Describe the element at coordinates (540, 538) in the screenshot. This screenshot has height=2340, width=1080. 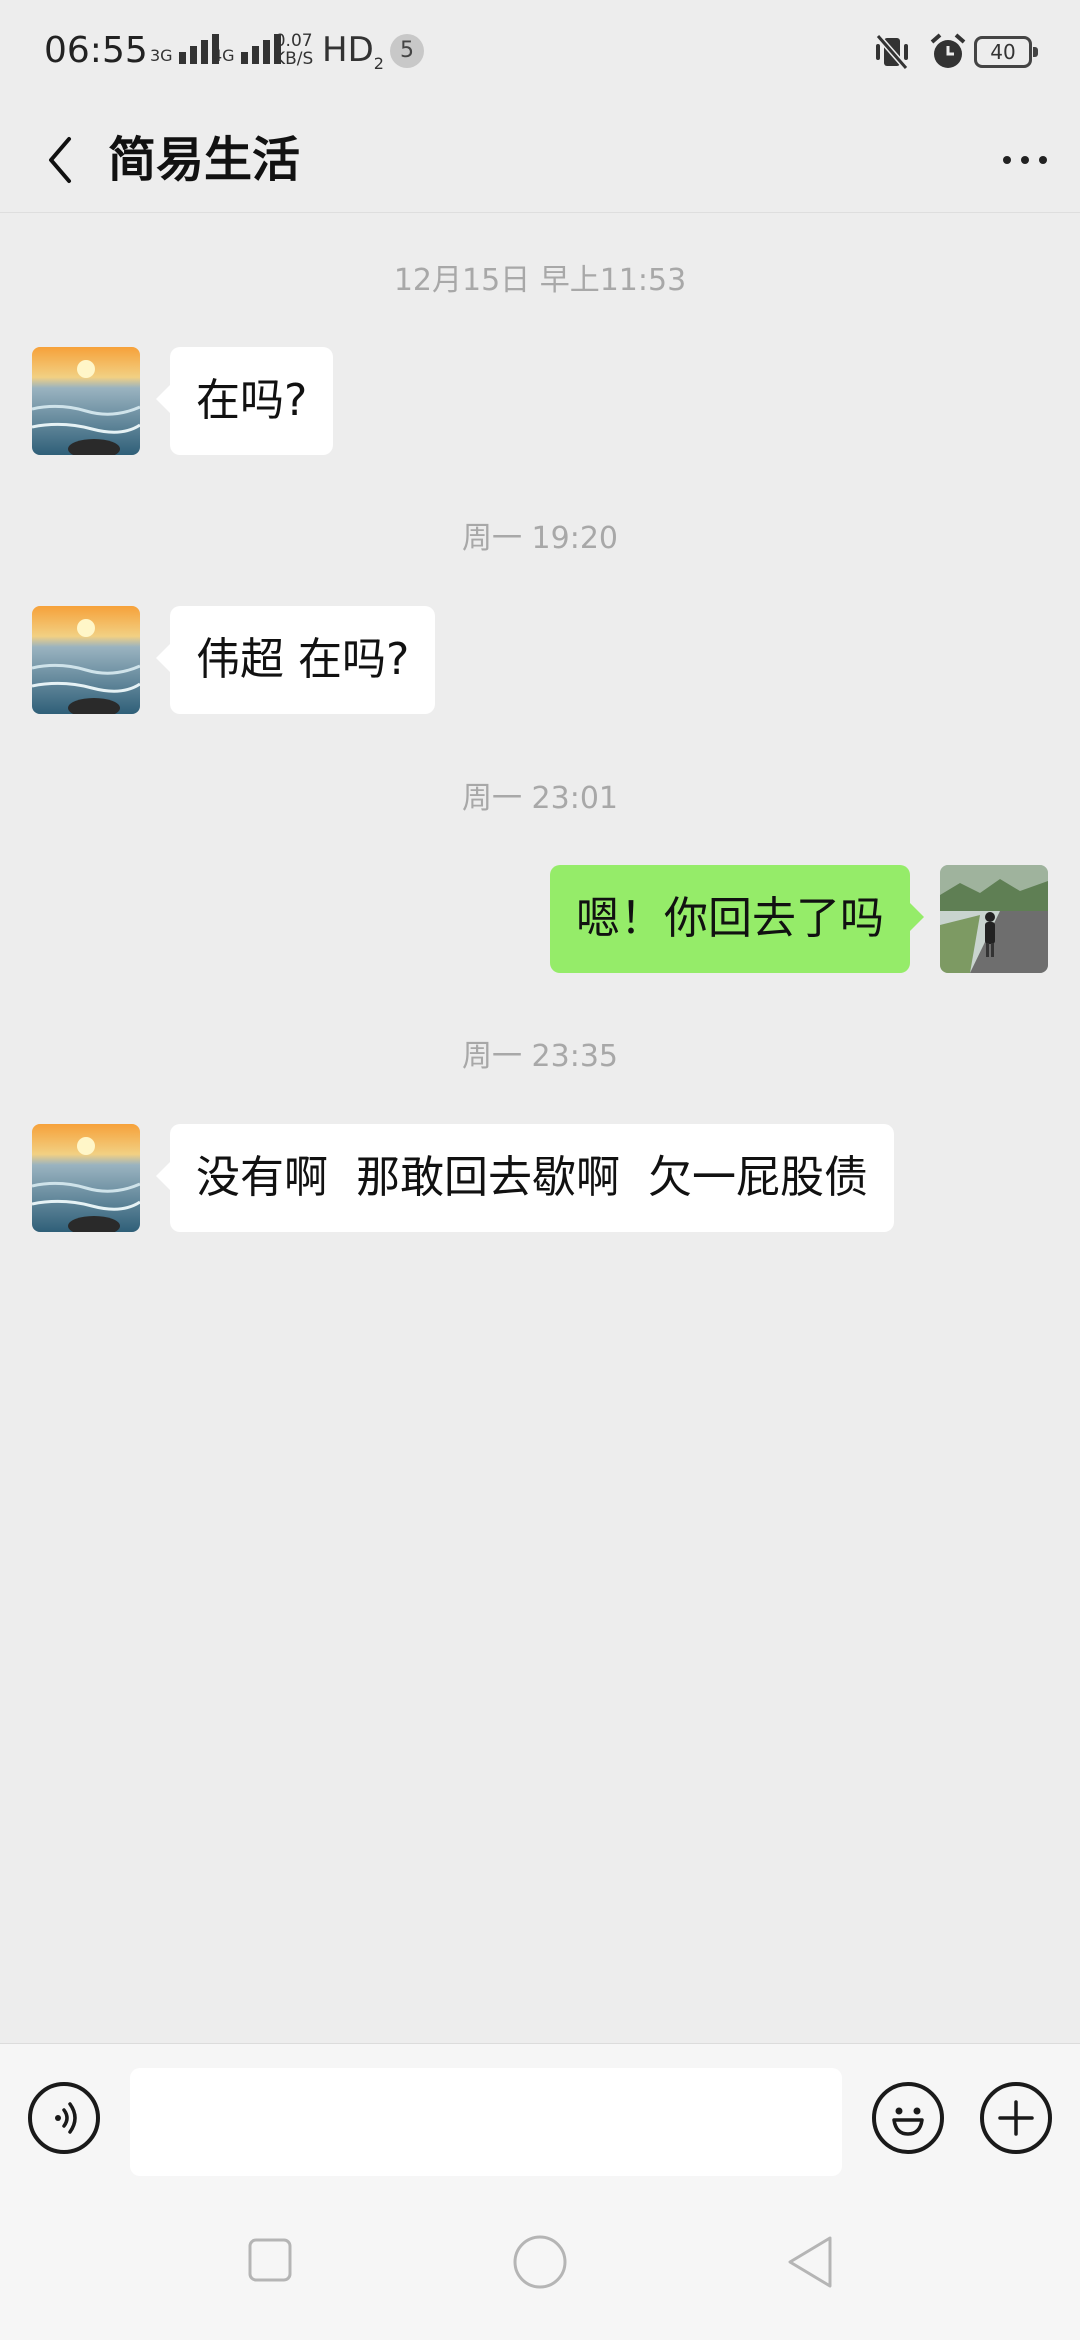
I see `message-timestamp: 周一 19:20` at that location.